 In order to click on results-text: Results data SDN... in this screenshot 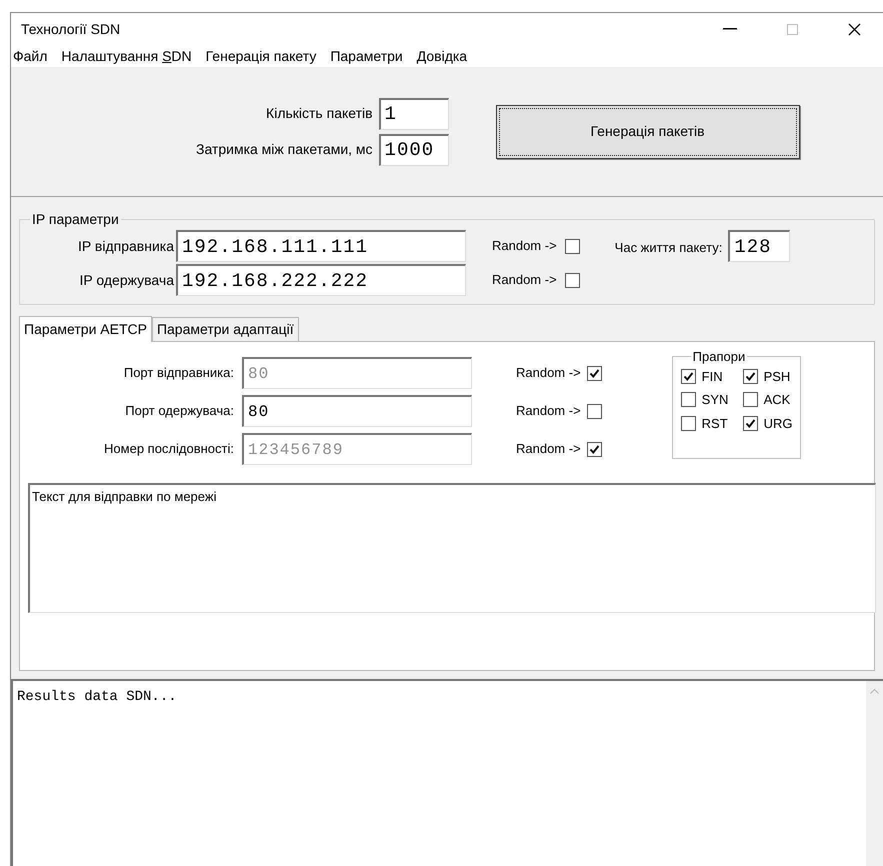, I will do `click(97, 697)`.